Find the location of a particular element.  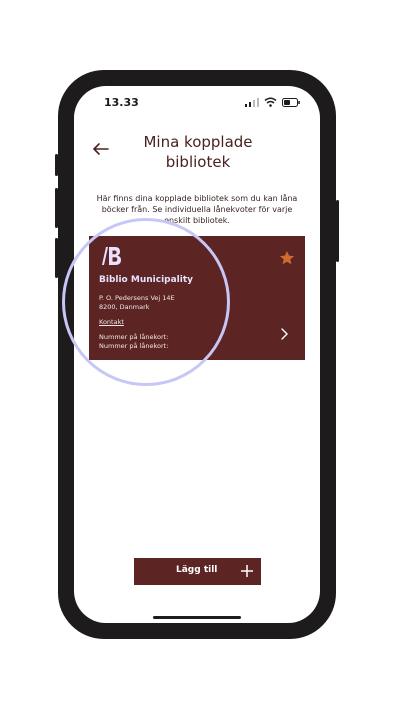

biblio-logo-icon is located at coordinates (111, 256).